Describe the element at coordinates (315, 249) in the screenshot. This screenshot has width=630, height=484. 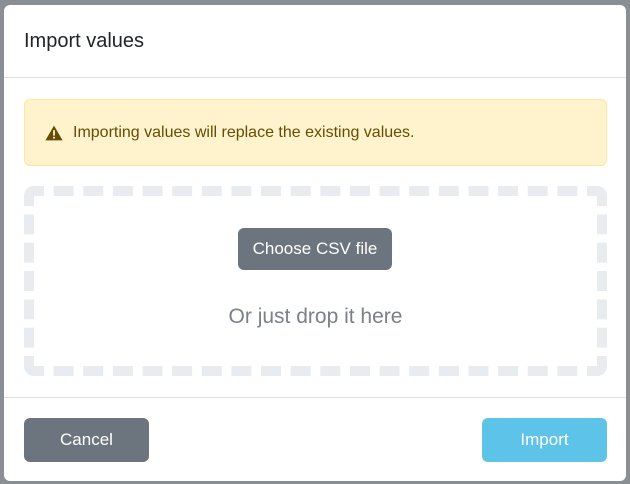
I see `choose-csv-file-button: Choose CSV file` at that location.